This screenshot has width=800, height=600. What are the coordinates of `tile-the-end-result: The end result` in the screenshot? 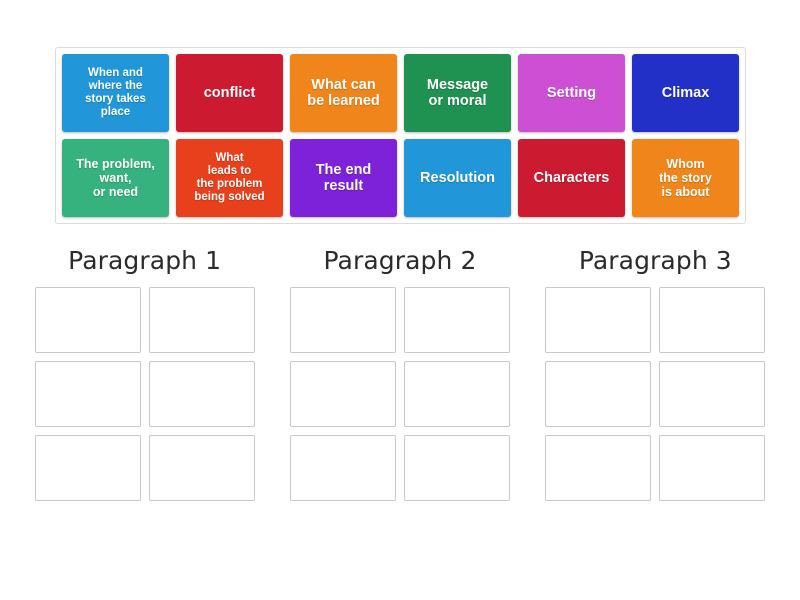 It's located at (343, 178).